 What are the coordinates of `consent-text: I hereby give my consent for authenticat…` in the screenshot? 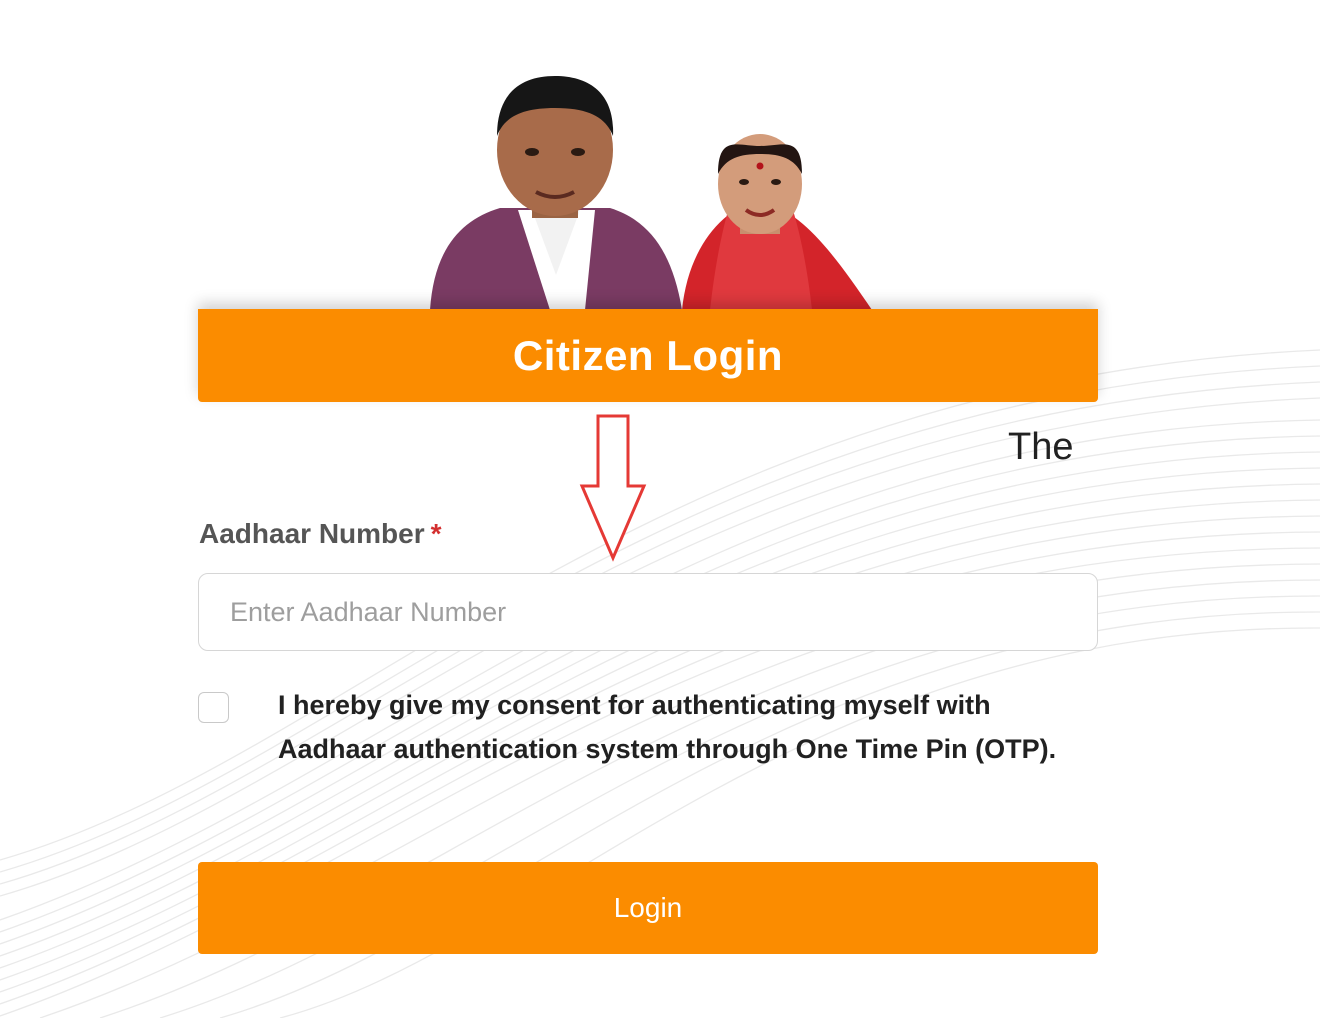 It's located at (667, 727).